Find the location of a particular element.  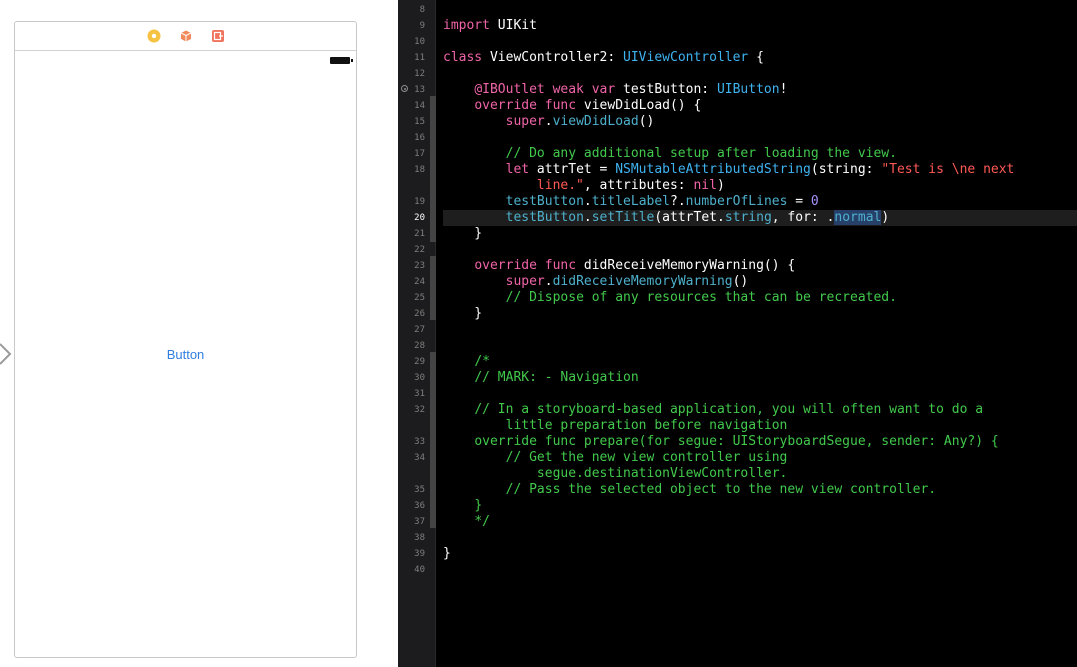

code-line: /* is located at coordinates (760, 362).